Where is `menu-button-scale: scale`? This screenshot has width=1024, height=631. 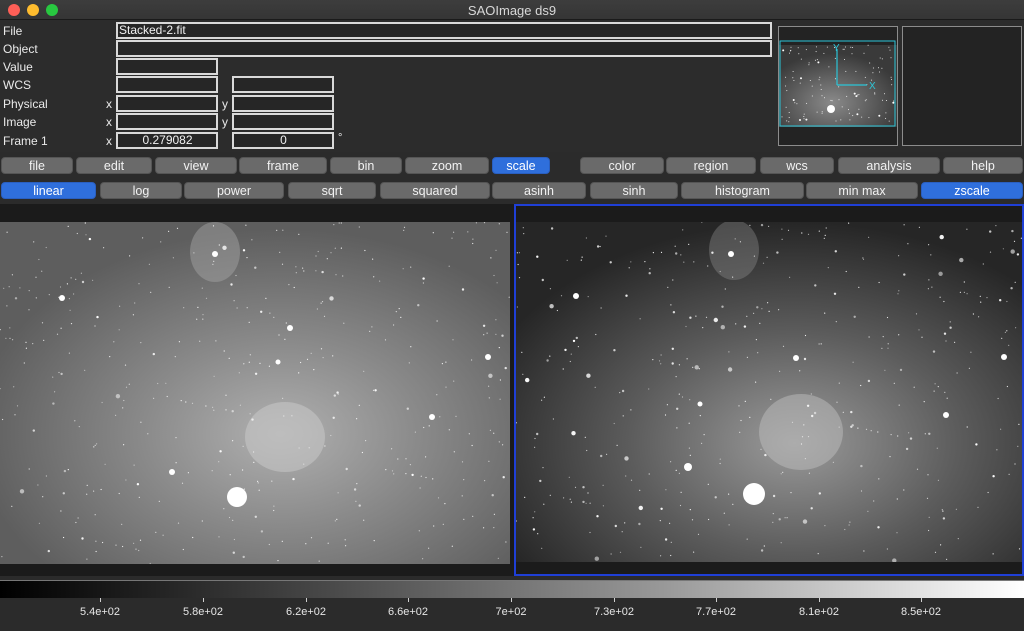 menu-button-scale: scale is located at coordinates (521, 165).